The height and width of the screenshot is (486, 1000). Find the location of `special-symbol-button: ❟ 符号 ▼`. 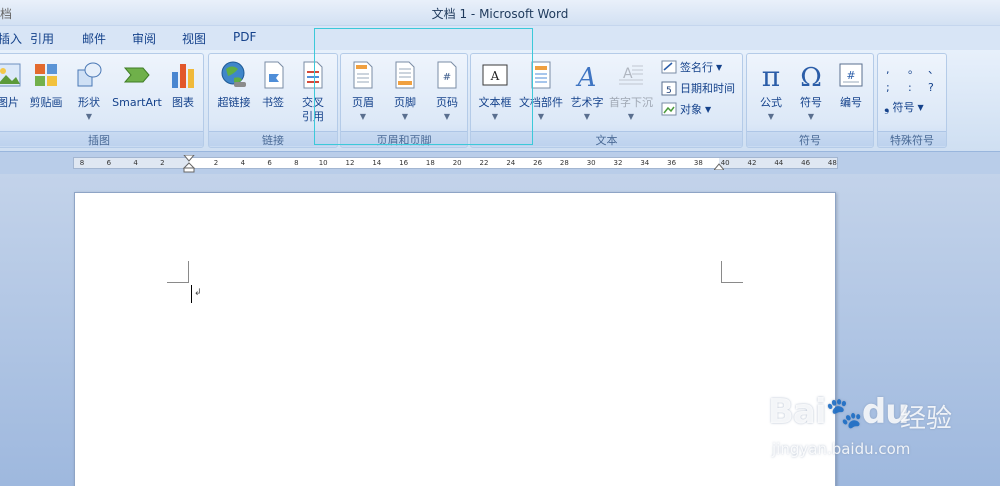

special-symbol-button: ❟ 符号 ▼ is located at coordinates (904, 107).